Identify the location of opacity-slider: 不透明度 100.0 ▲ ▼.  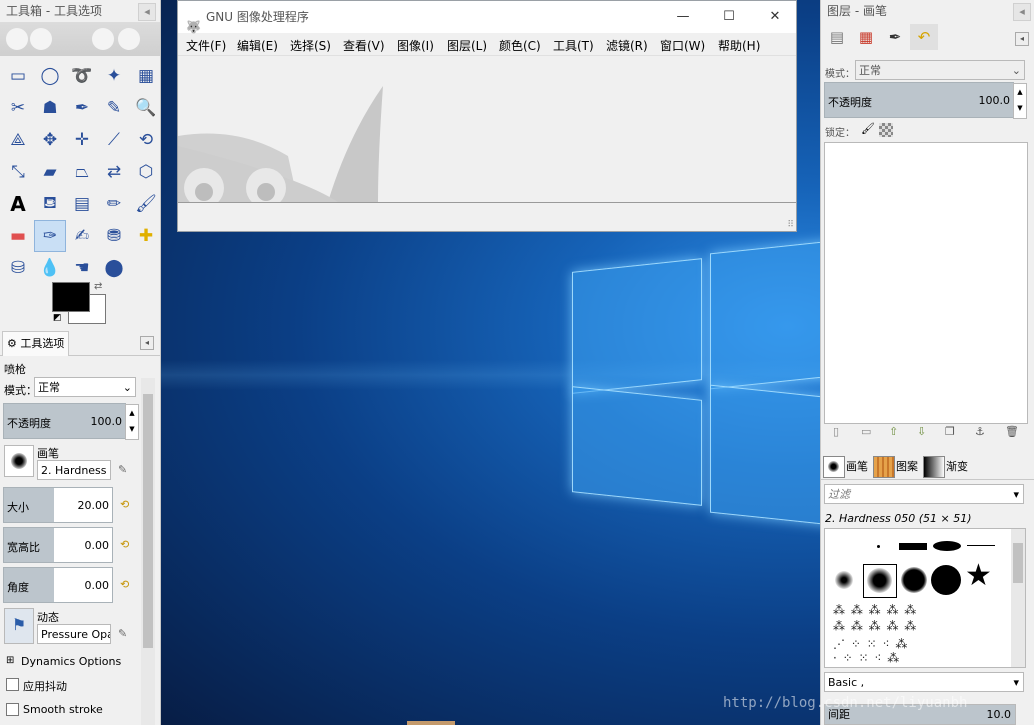
(71, 421).